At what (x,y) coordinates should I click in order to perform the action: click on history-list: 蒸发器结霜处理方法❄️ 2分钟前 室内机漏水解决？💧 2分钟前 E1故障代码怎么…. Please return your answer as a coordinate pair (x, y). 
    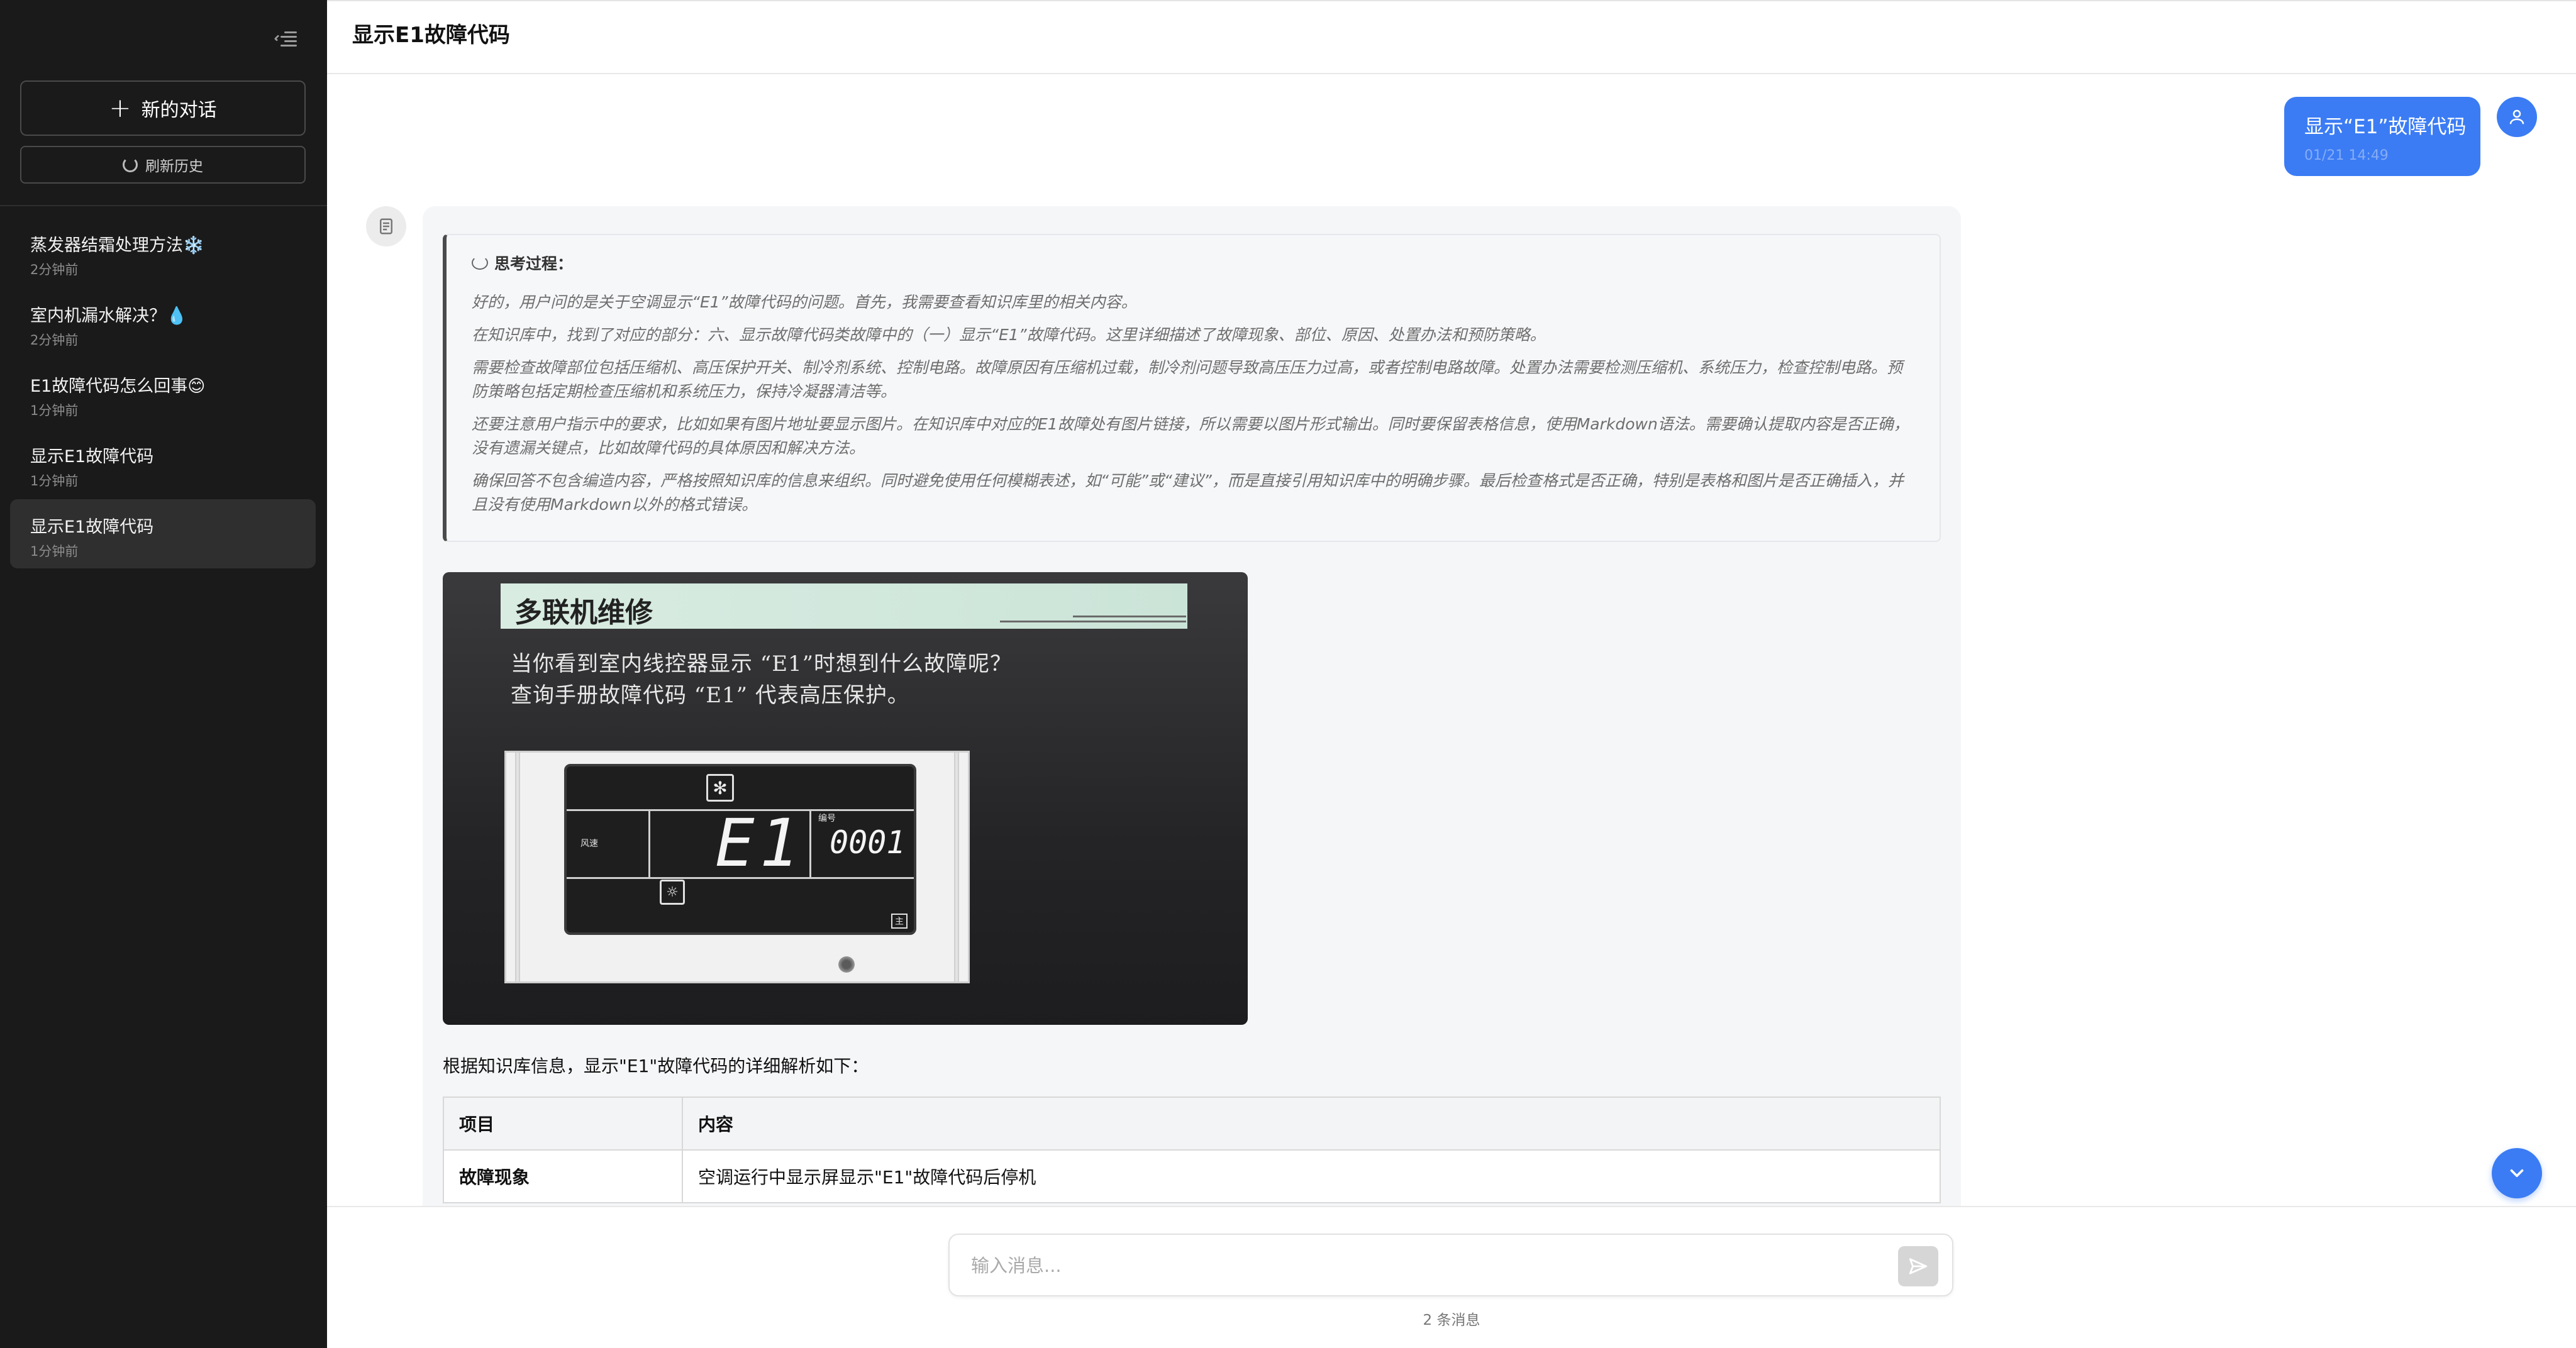
    Looking at the image, I should click on (163, 394).